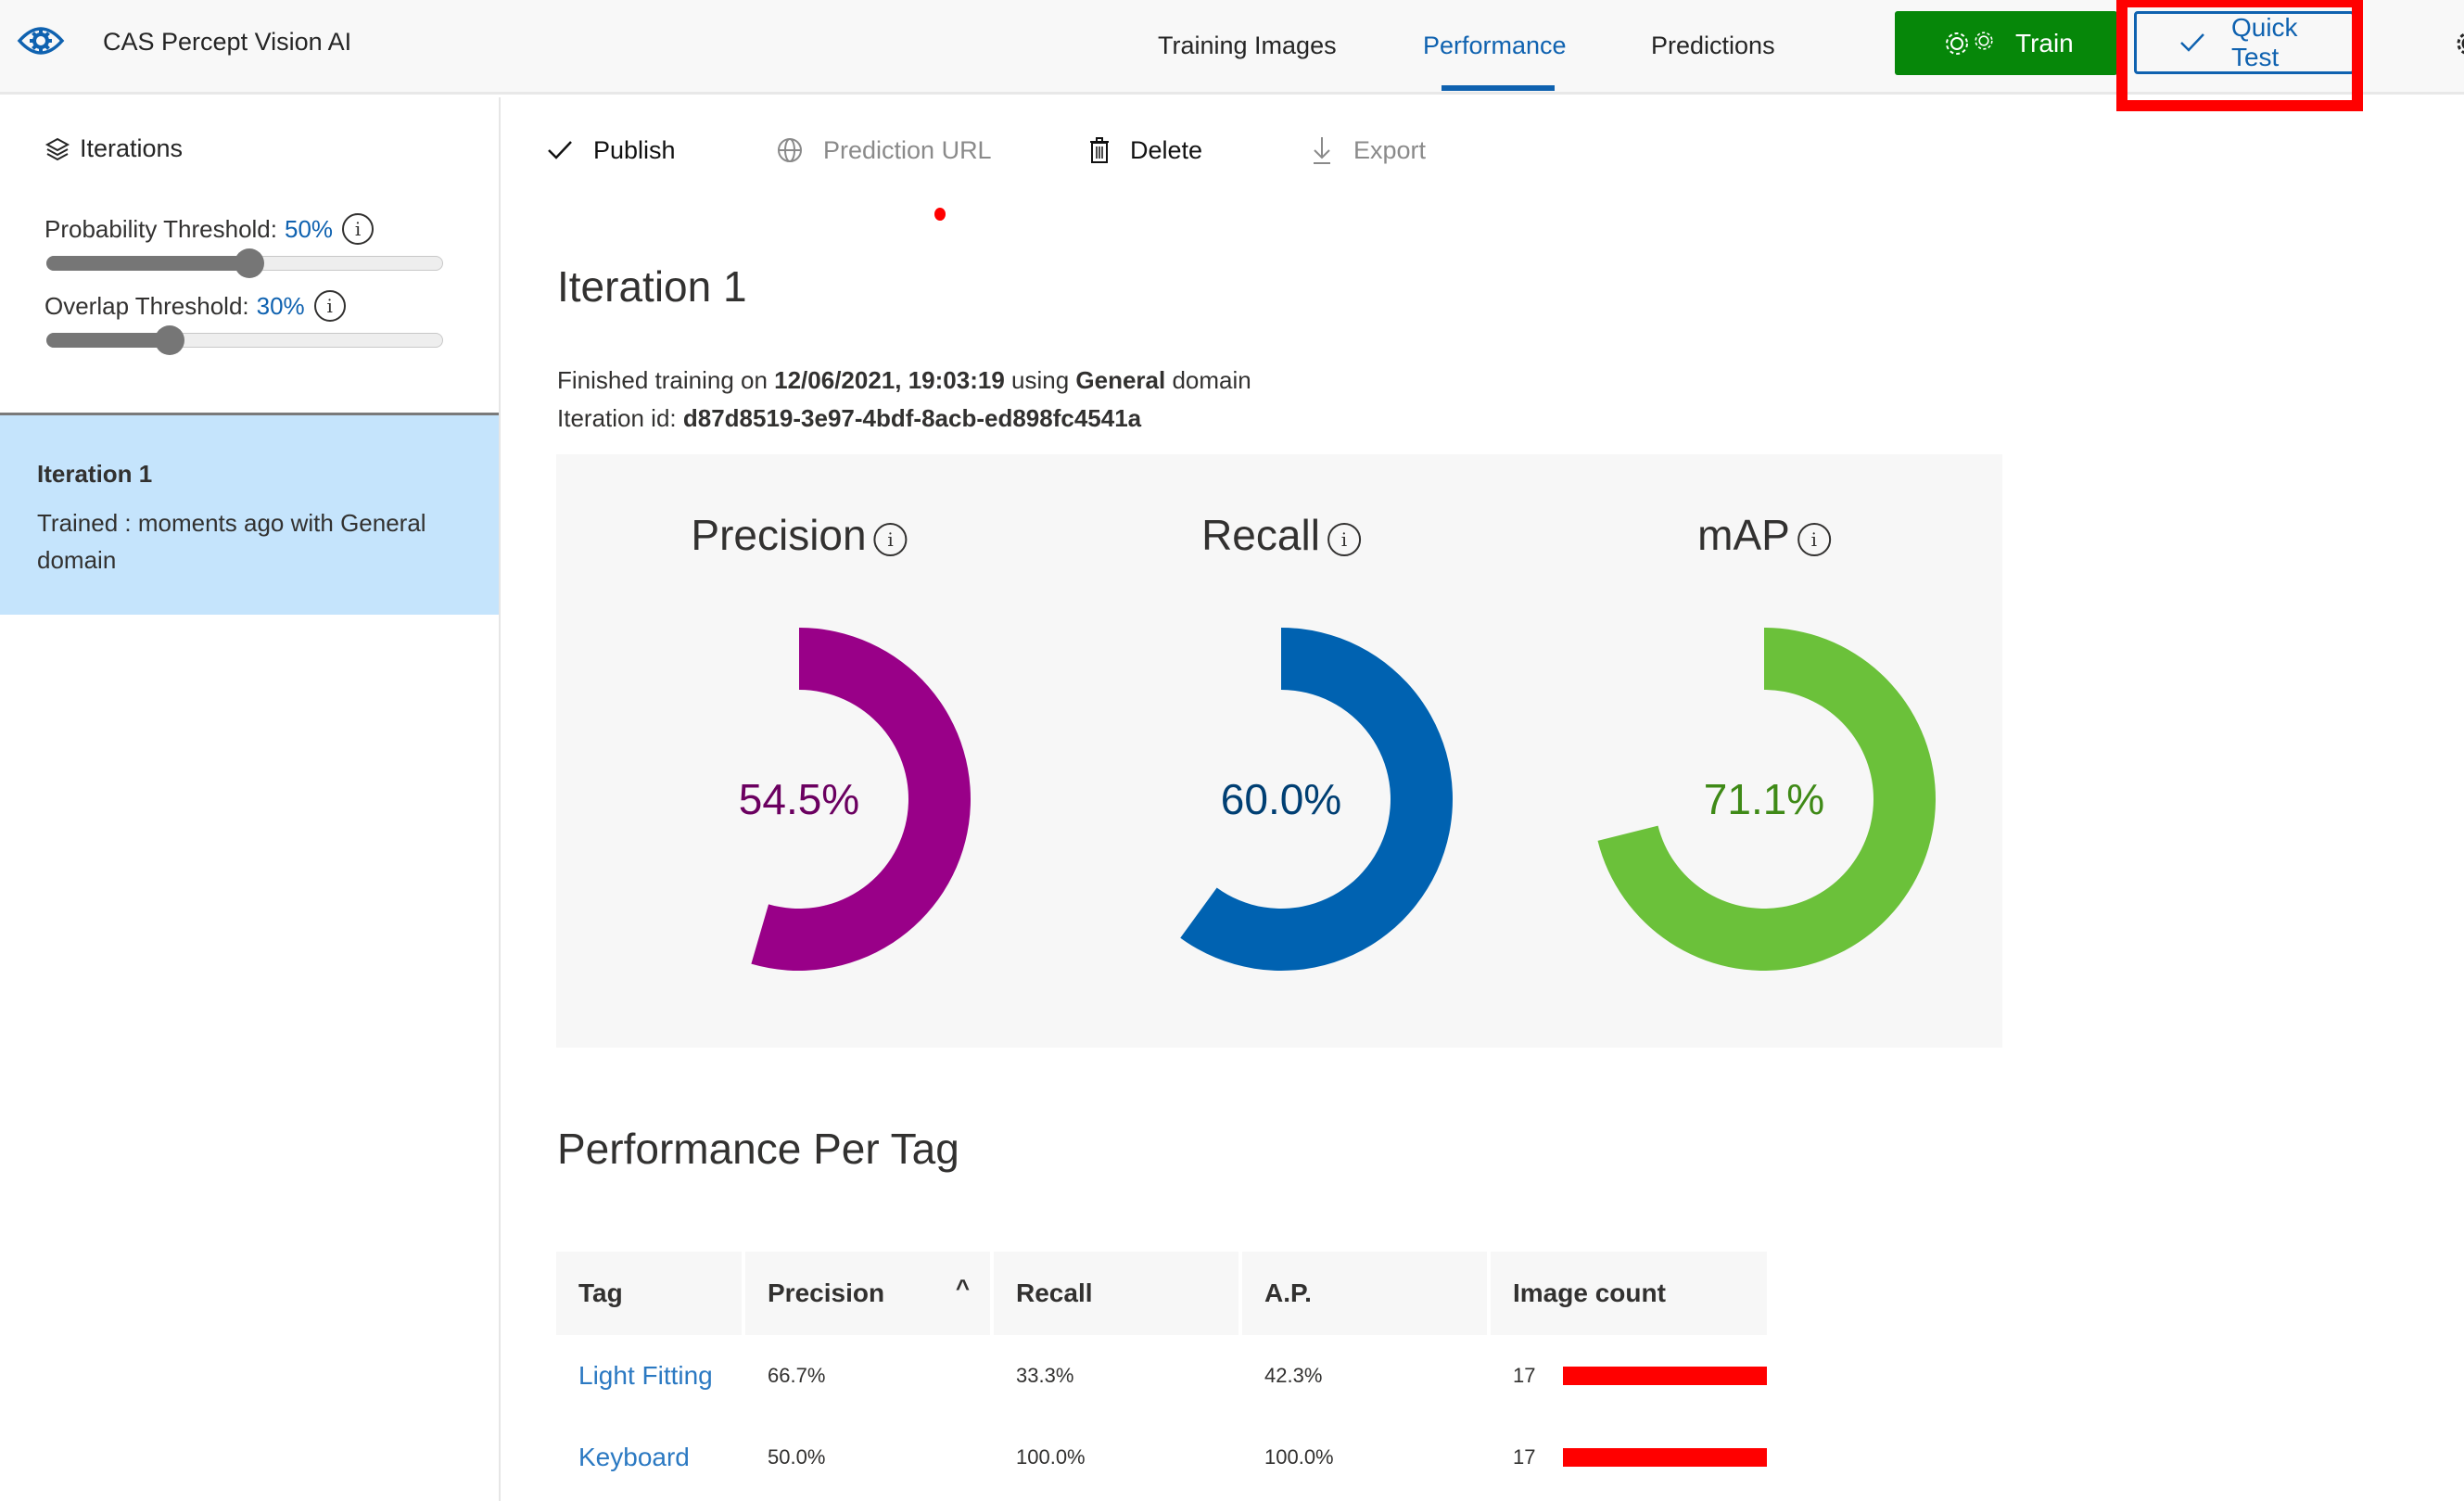 The width and height of the screenshot is (2464, 1501). I want to click on table-row: Light Fitting 66.7% 33.3% 42.3% 17, so click(1162, 1376).